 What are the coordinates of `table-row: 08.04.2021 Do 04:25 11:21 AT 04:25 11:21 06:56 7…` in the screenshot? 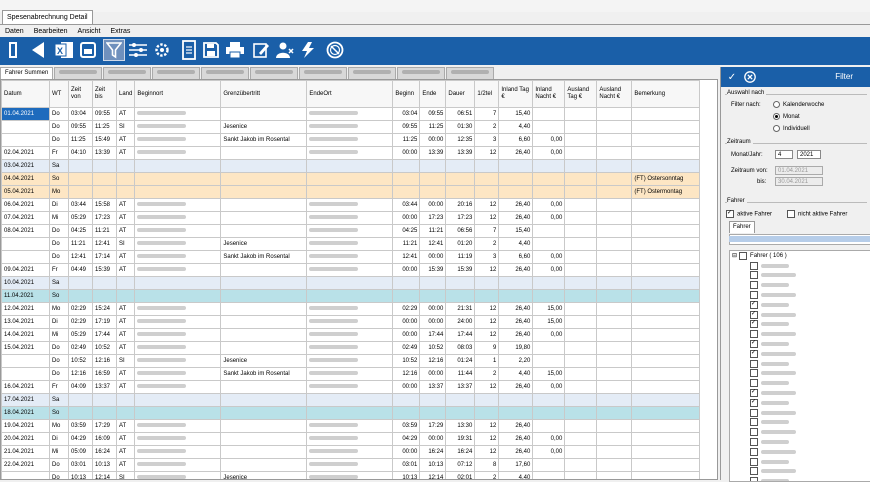 It's located at (351, 231).